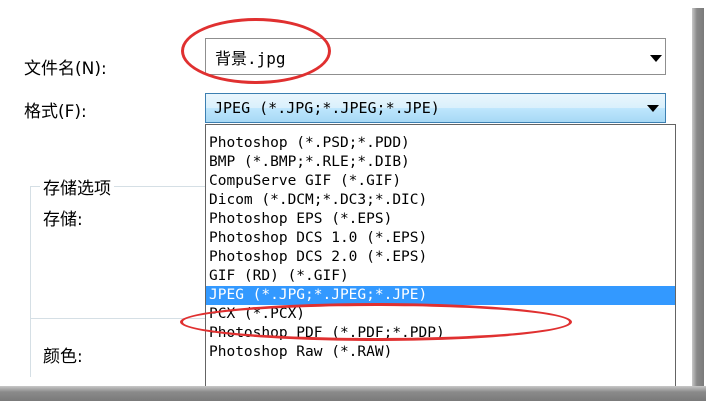 Image resolution: width=708 pixels, height=401 pixels. I want to click on format-option: CompuServe GIF (*.GIF), so click(440, 181).